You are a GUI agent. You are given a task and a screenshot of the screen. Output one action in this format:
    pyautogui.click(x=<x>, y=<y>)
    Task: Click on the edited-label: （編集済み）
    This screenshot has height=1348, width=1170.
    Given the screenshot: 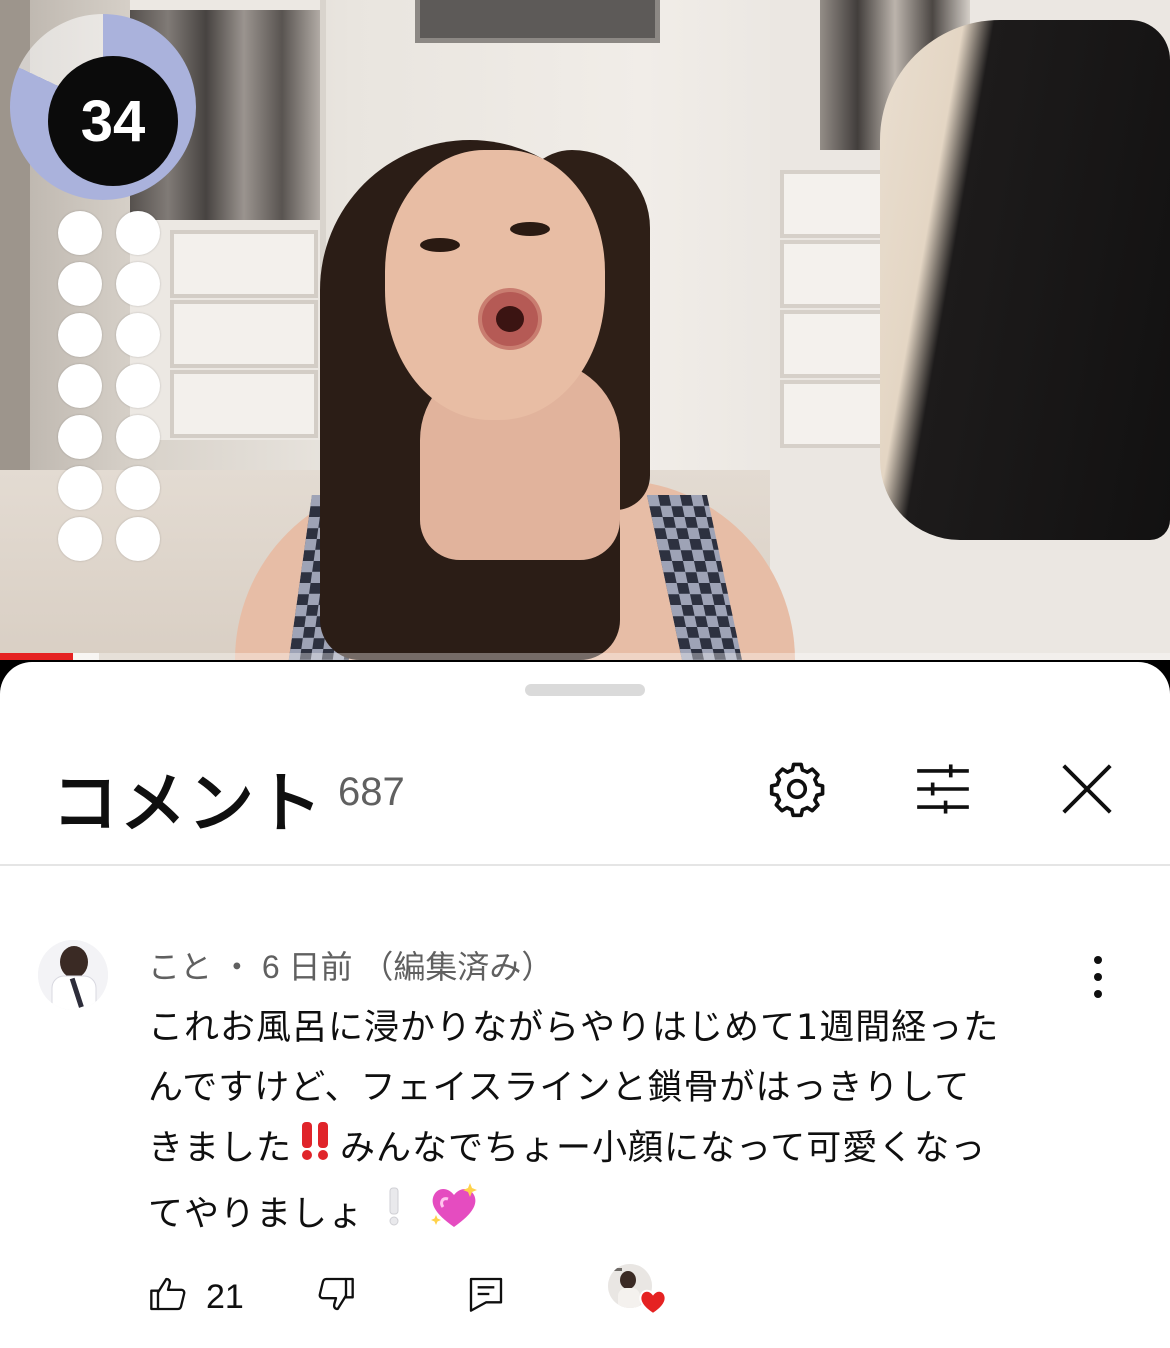 What is the action you would take?
    pyautogui.click(x=457, y=967)
    